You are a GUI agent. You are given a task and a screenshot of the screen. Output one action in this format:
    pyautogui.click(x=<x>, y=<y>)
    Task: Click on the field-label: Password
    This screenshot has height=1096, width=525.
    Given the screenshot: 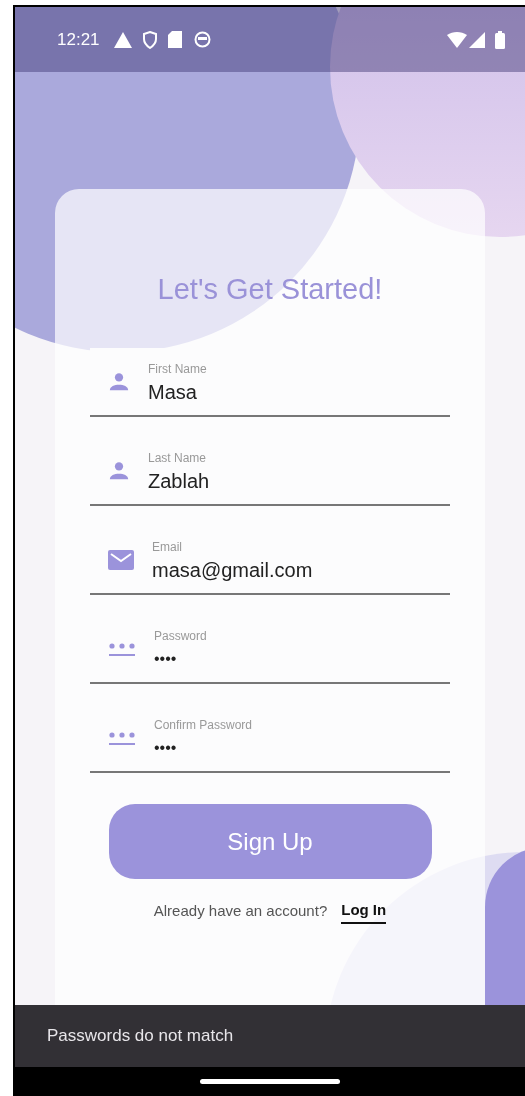 What is the action you would take?
    pyautogui.click(x=180, y=635)
    